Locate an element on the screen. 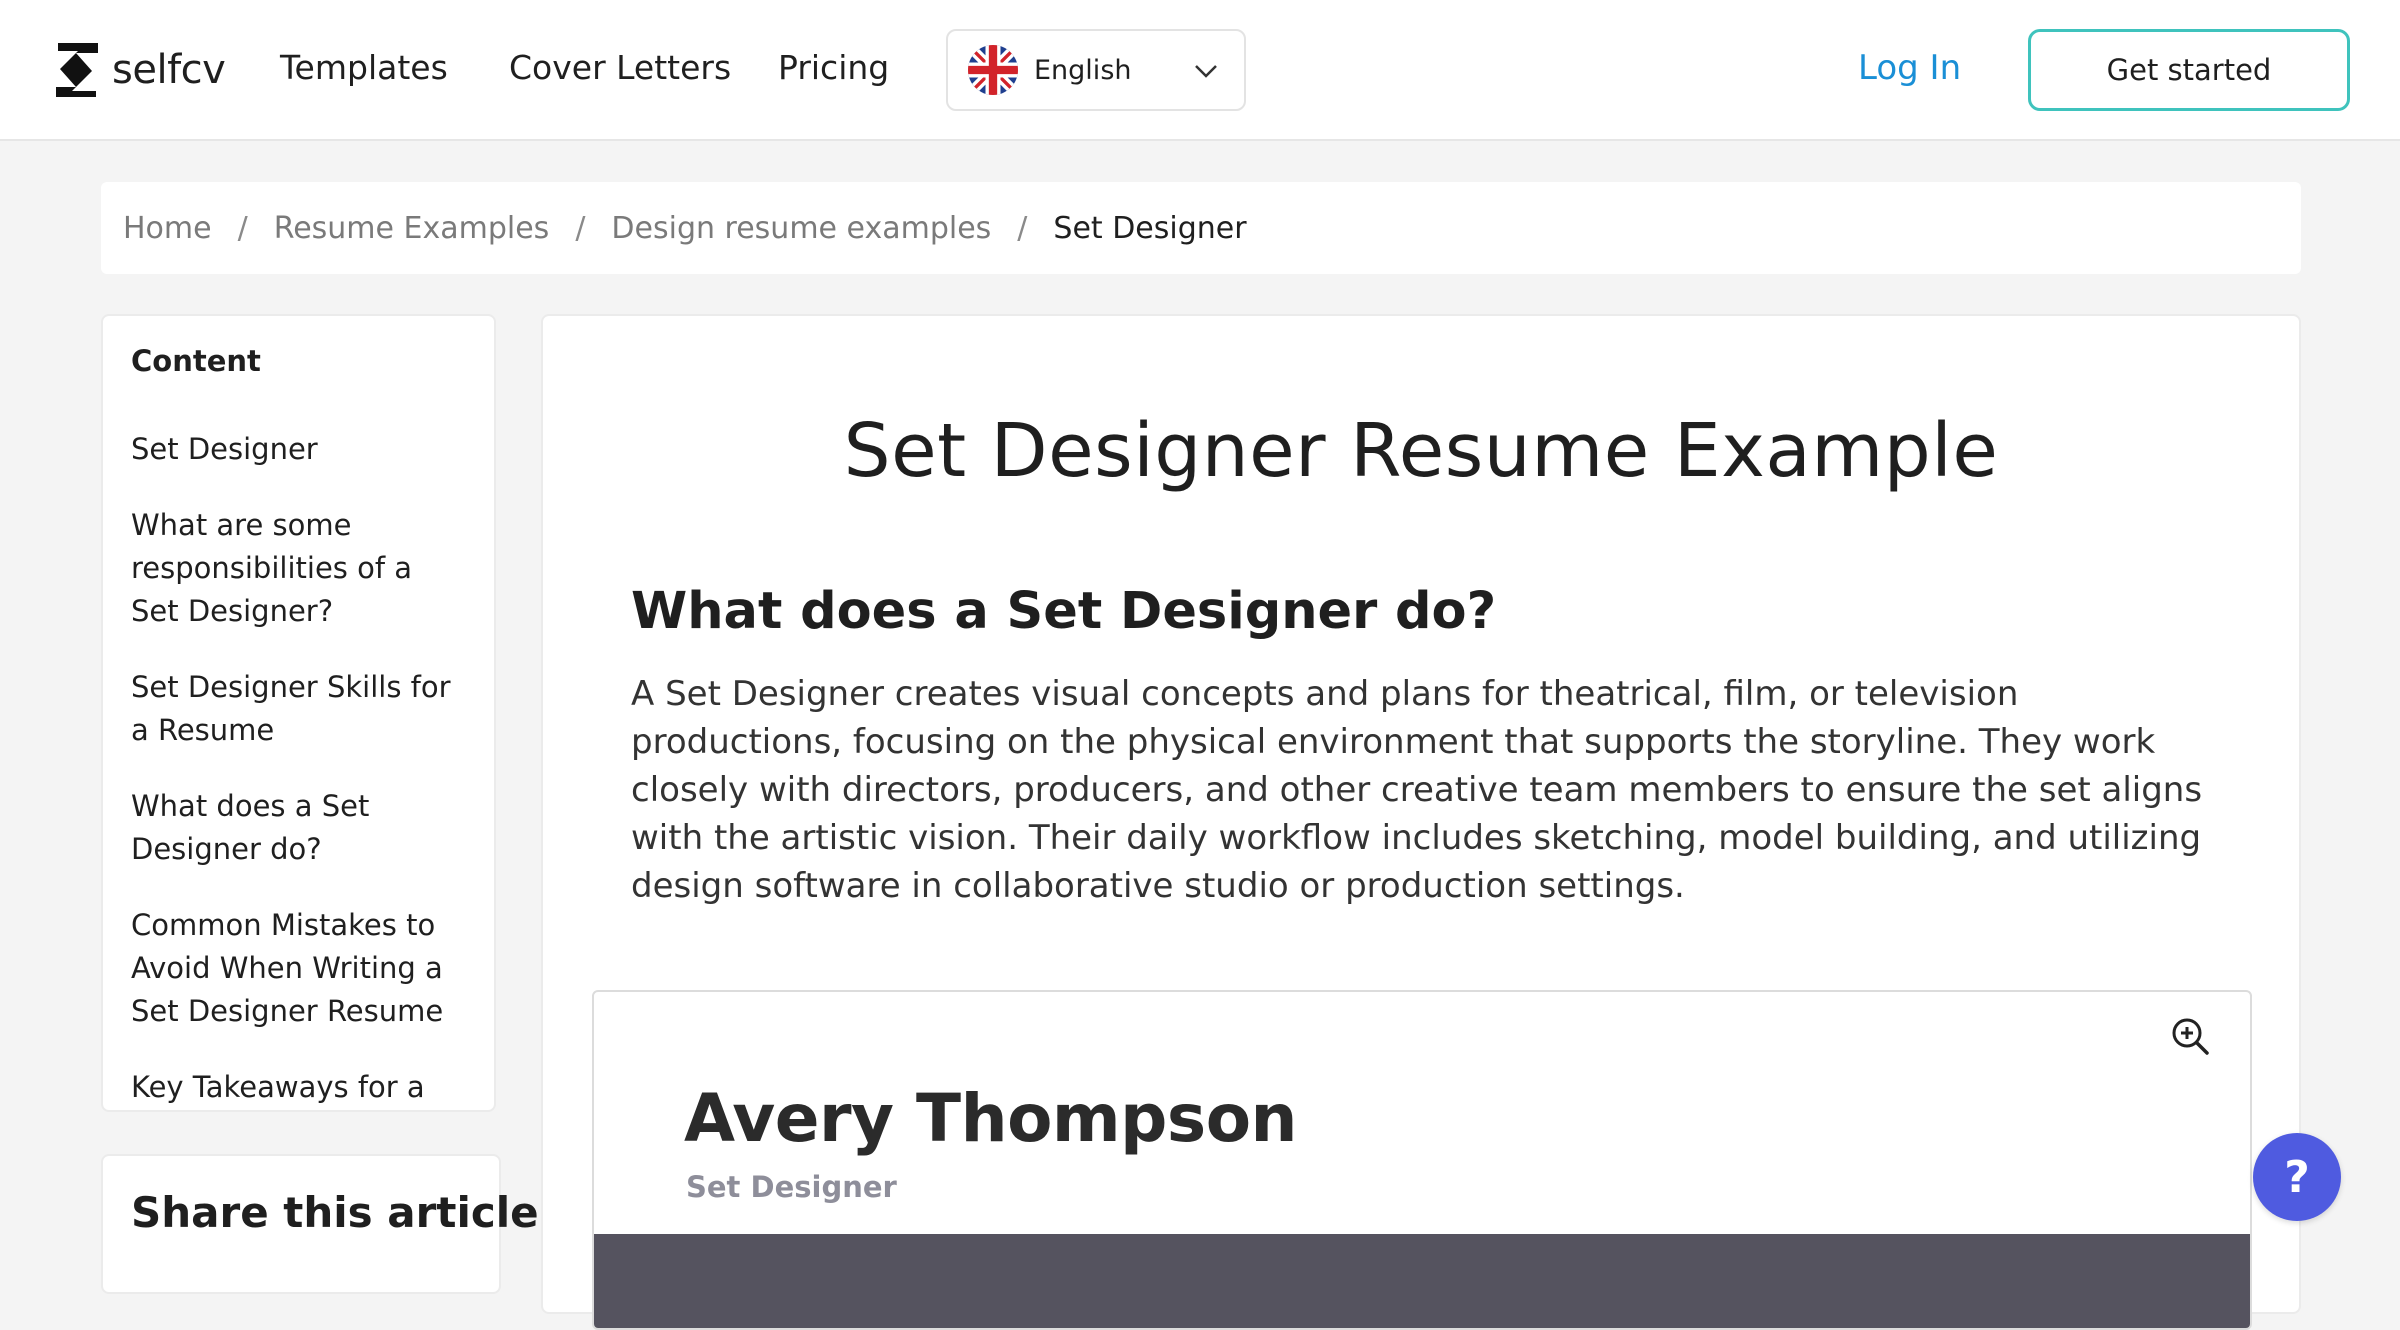  language-label: English is located at coordinates (1083, 70).